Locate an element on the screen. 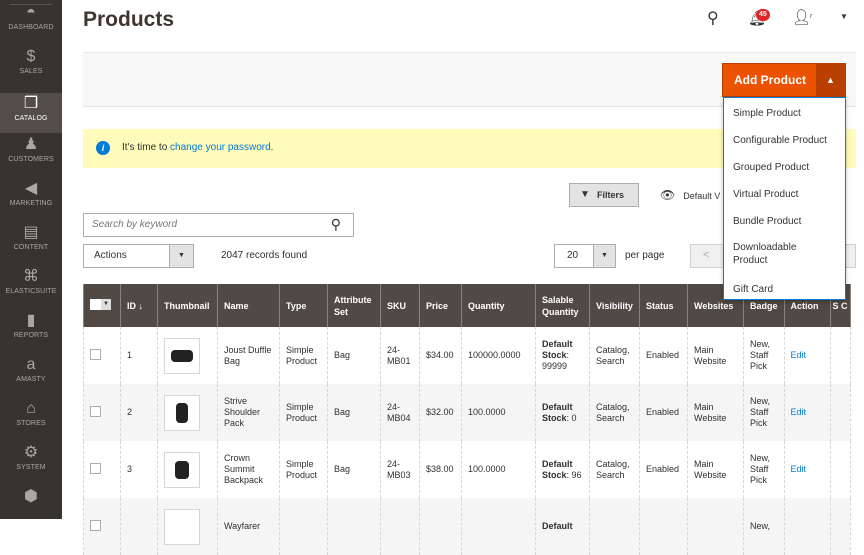 Image resolution: width=864 pixels, height=555 pixels. sidebar-item-customers: ♟ CUSTOMERS is located at coordinates (31, 156).